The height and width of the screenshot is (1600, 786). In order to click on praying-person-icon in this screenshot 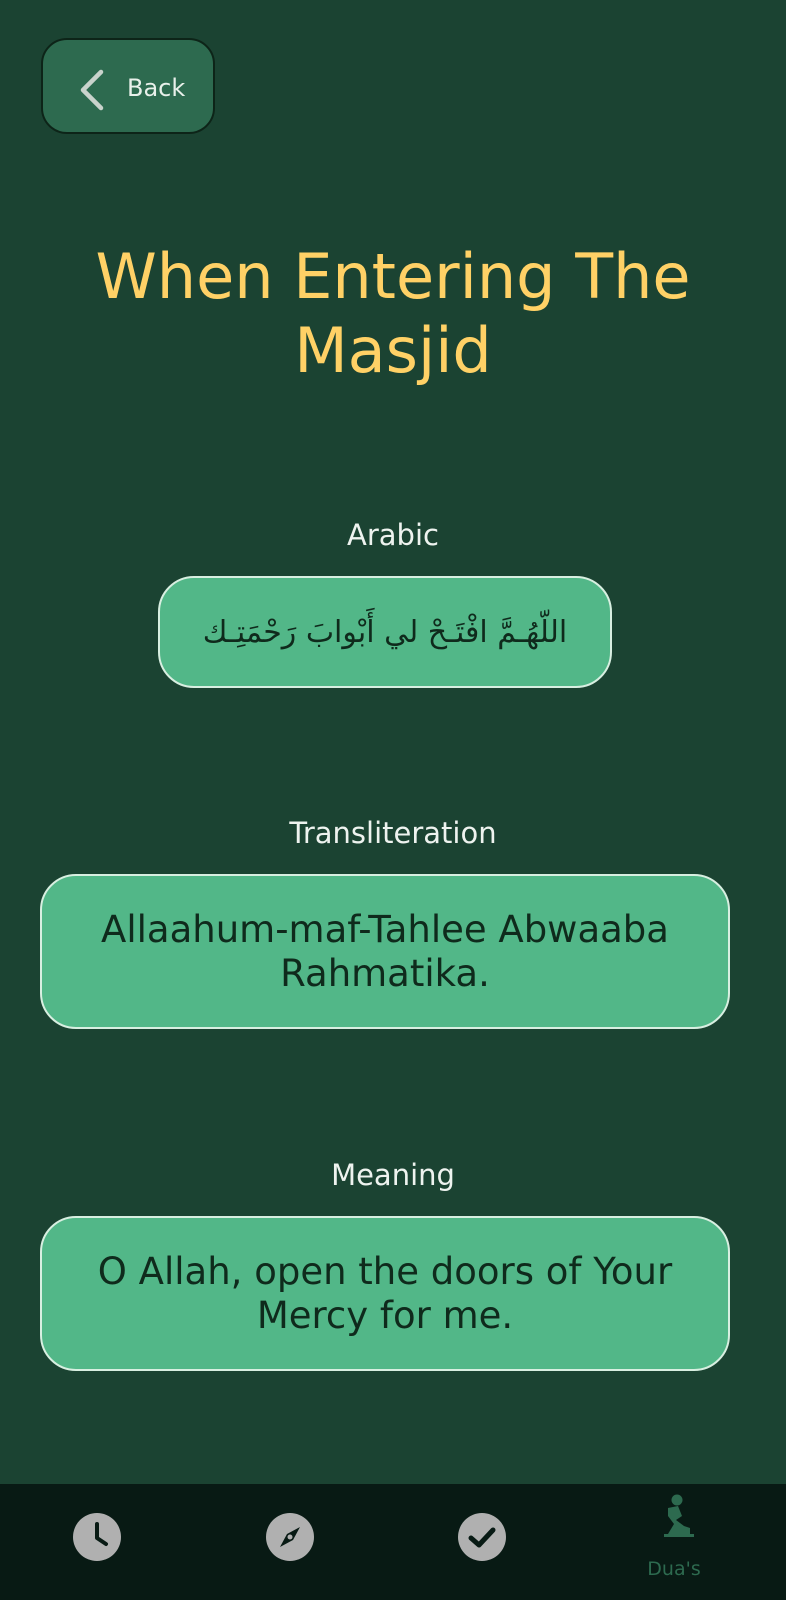, I will do `click(679, 1515)`.